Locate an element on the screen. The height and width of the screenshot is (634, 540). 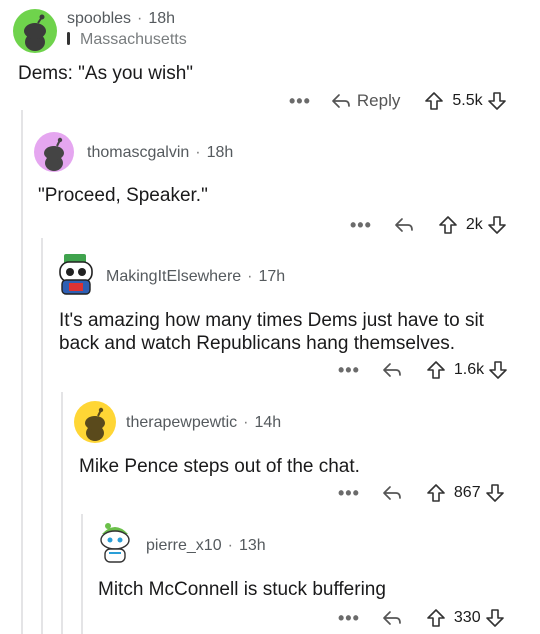
username-line: MakingItElsewhere · 17h is located at coordinates (195, 277).